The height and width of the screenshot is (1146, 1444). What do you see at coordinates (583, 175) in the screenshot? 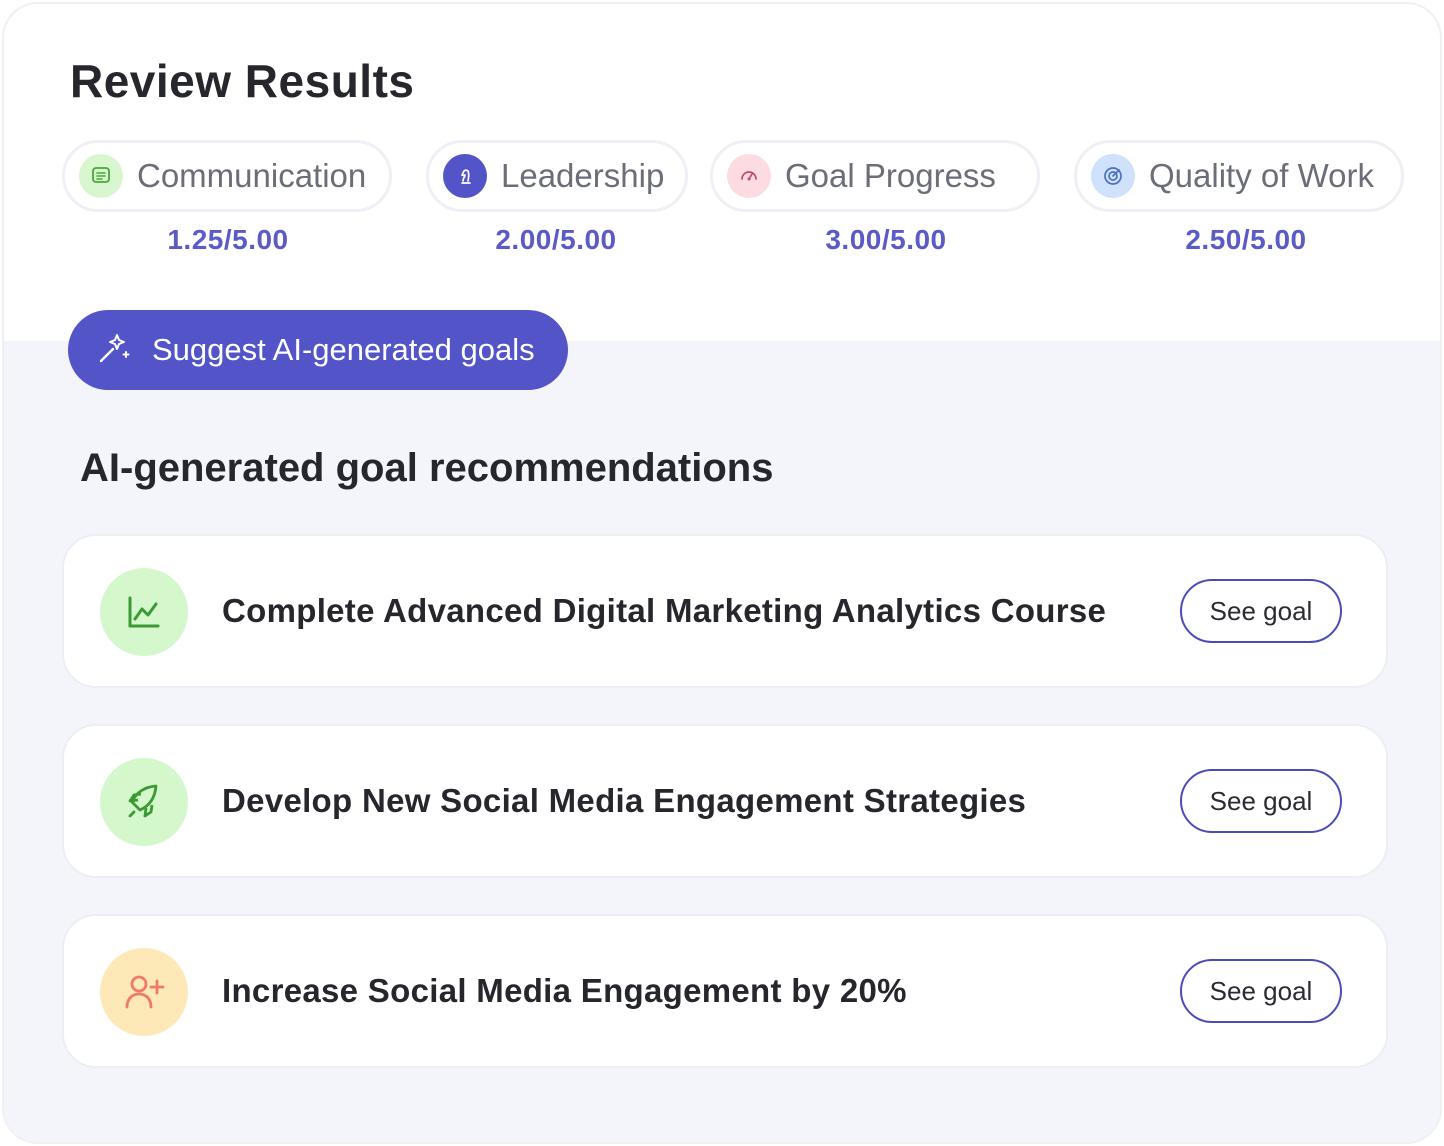
I see `metric-label: Leadership` at bounding box center [583, 175].